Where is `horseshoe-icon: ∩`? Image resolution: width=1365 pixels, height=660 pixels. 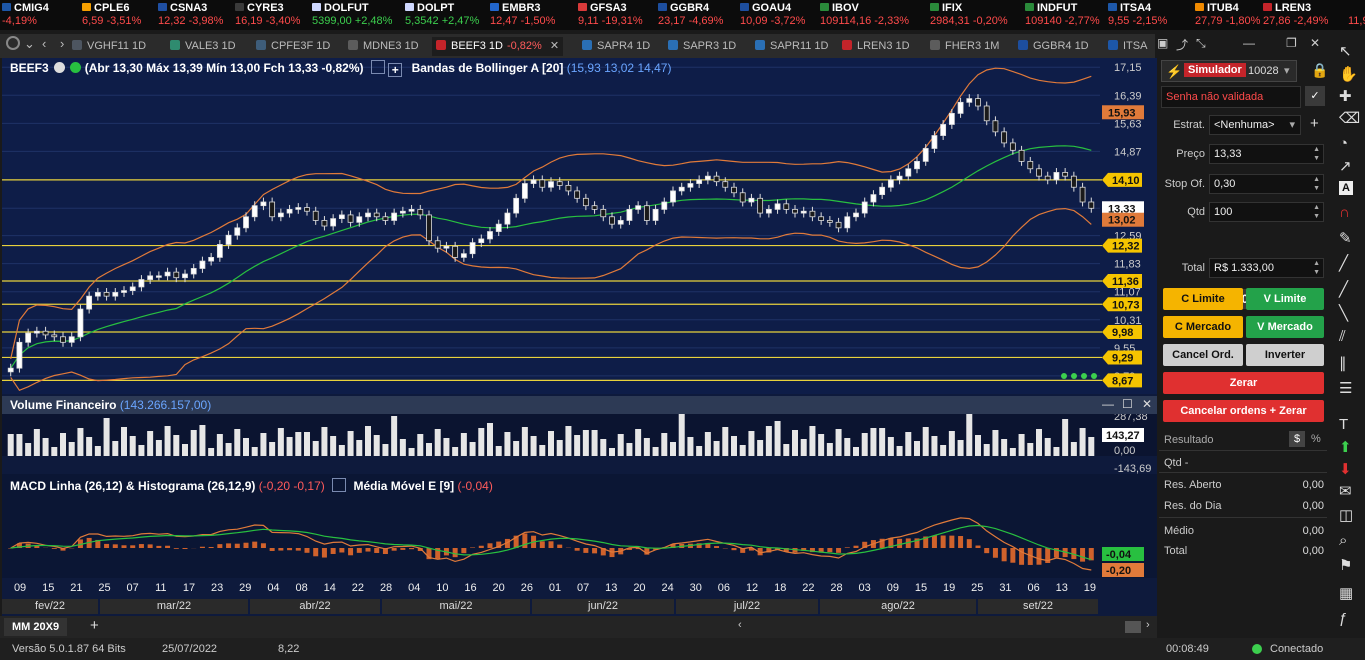
horseshoe-icon: ∩ is located at coordinates (1344, 212).